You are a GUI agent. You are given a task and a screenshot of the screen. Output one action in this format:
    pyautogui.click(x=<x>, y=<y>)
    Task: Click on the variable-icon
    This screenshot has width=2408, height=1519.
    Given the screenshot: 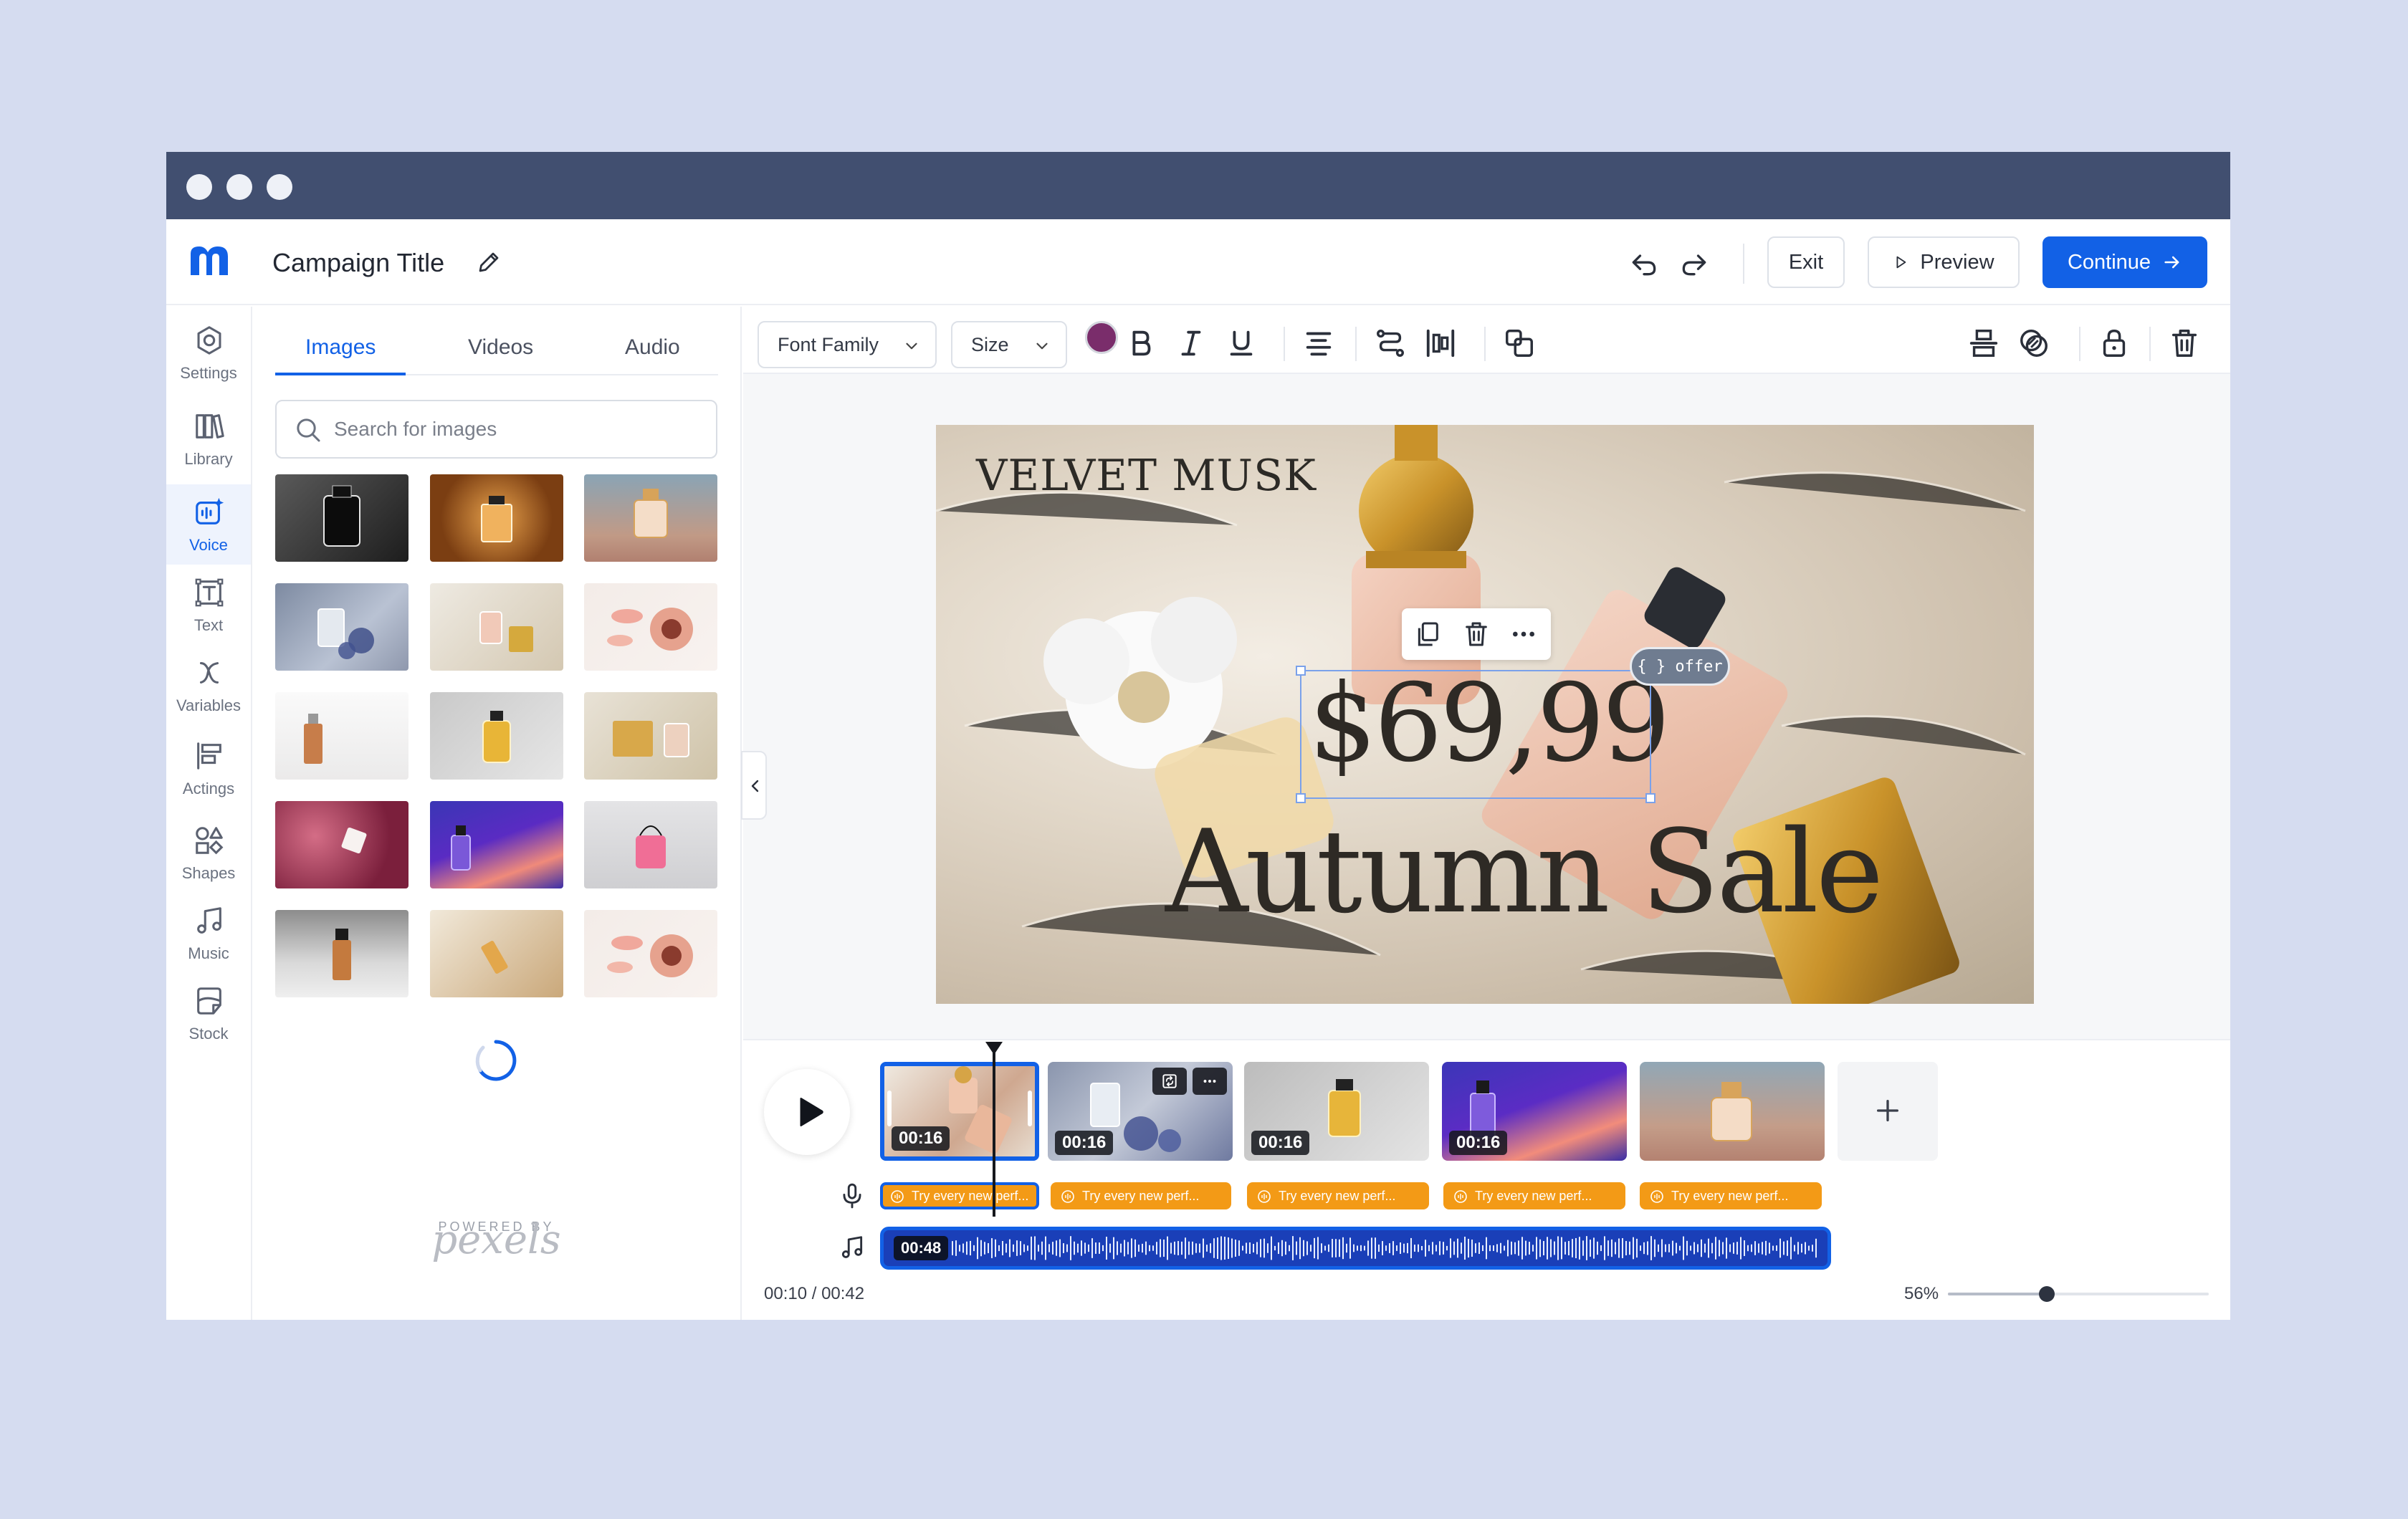 What is the action you would take?
    pyautogui.click(x=209, y=673)
    